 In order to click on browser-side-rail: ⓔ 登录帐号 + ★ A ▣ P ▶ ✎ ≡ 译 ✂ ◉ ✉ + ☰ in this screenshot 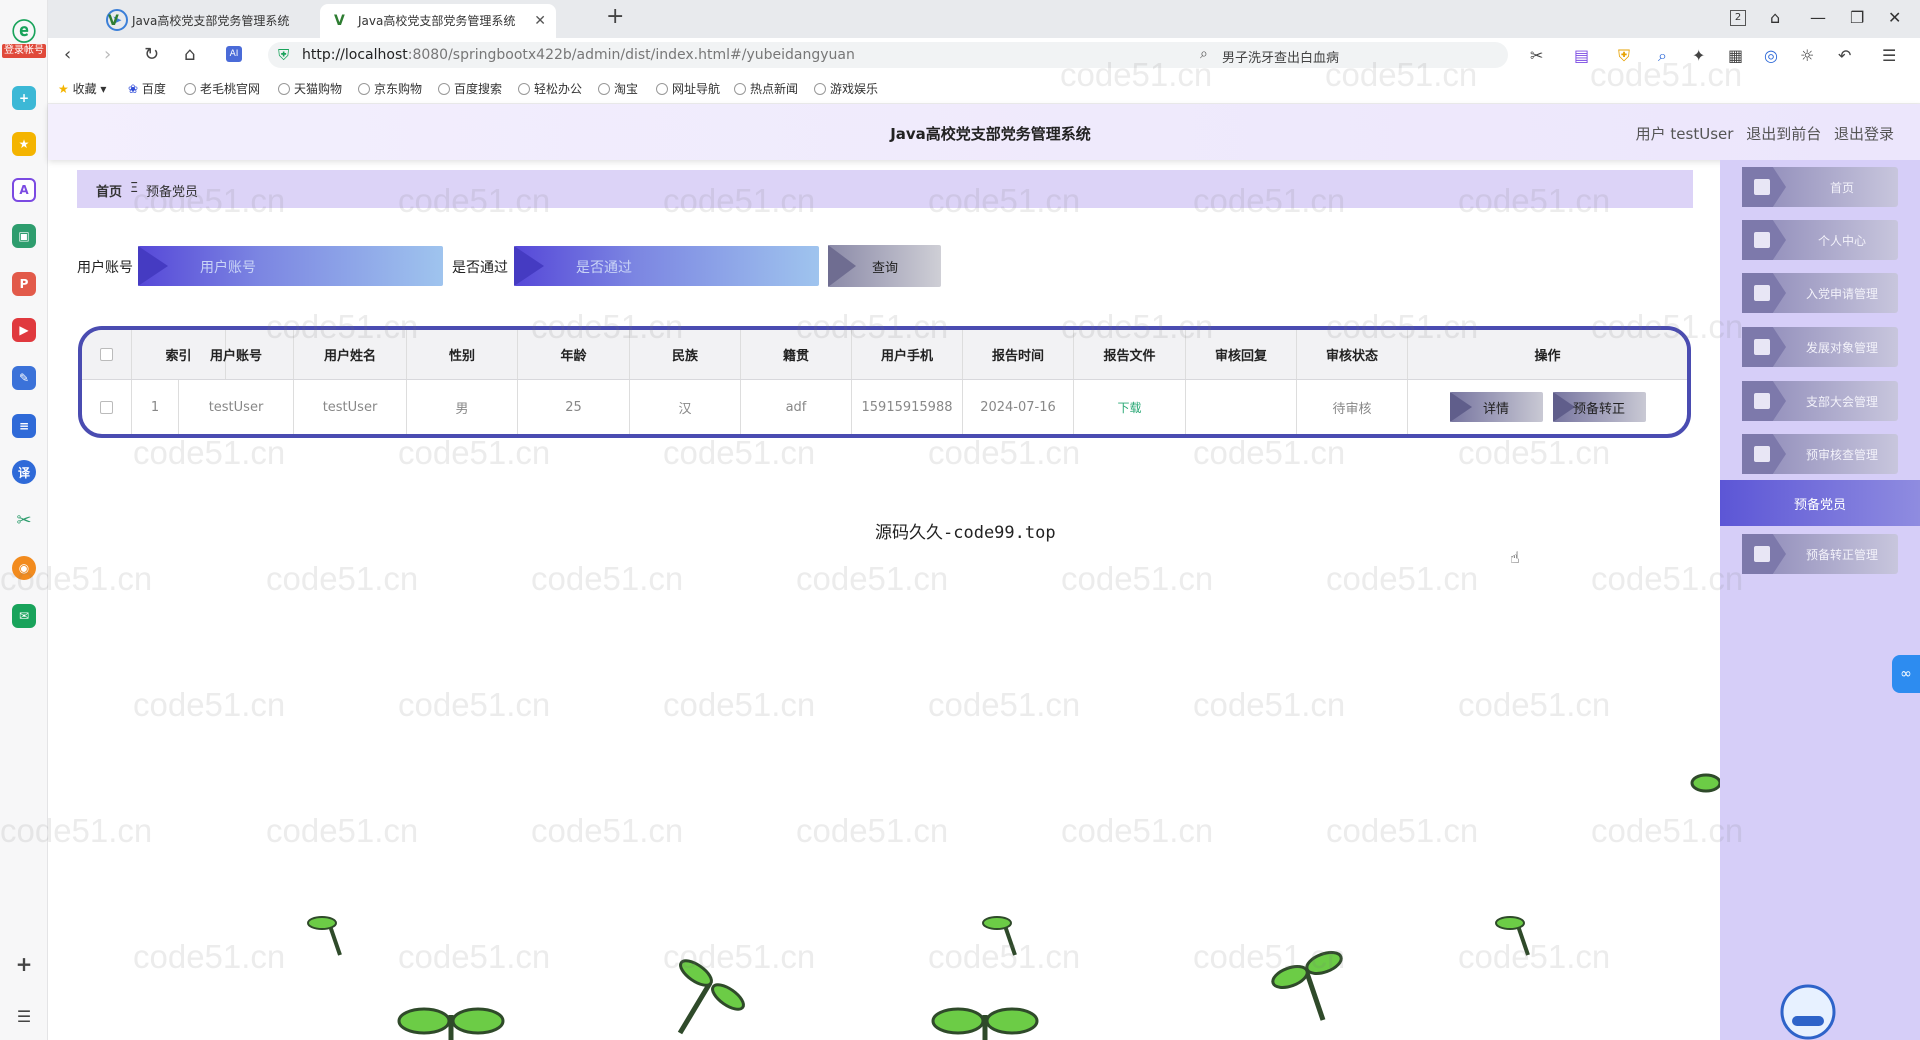, I will do `click(24, 520)`.